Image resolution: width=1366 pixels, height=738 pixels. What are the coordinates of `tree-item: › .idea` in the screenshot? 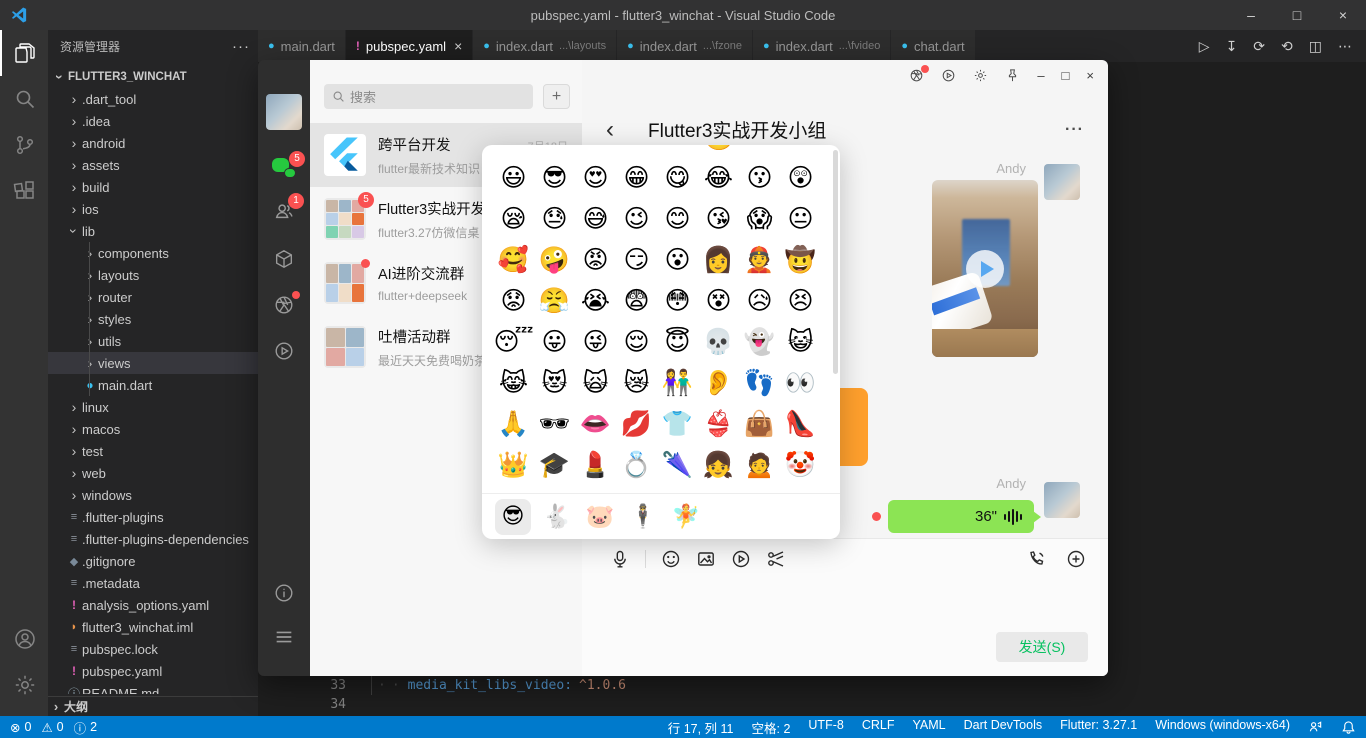 It's located at (153, 121).